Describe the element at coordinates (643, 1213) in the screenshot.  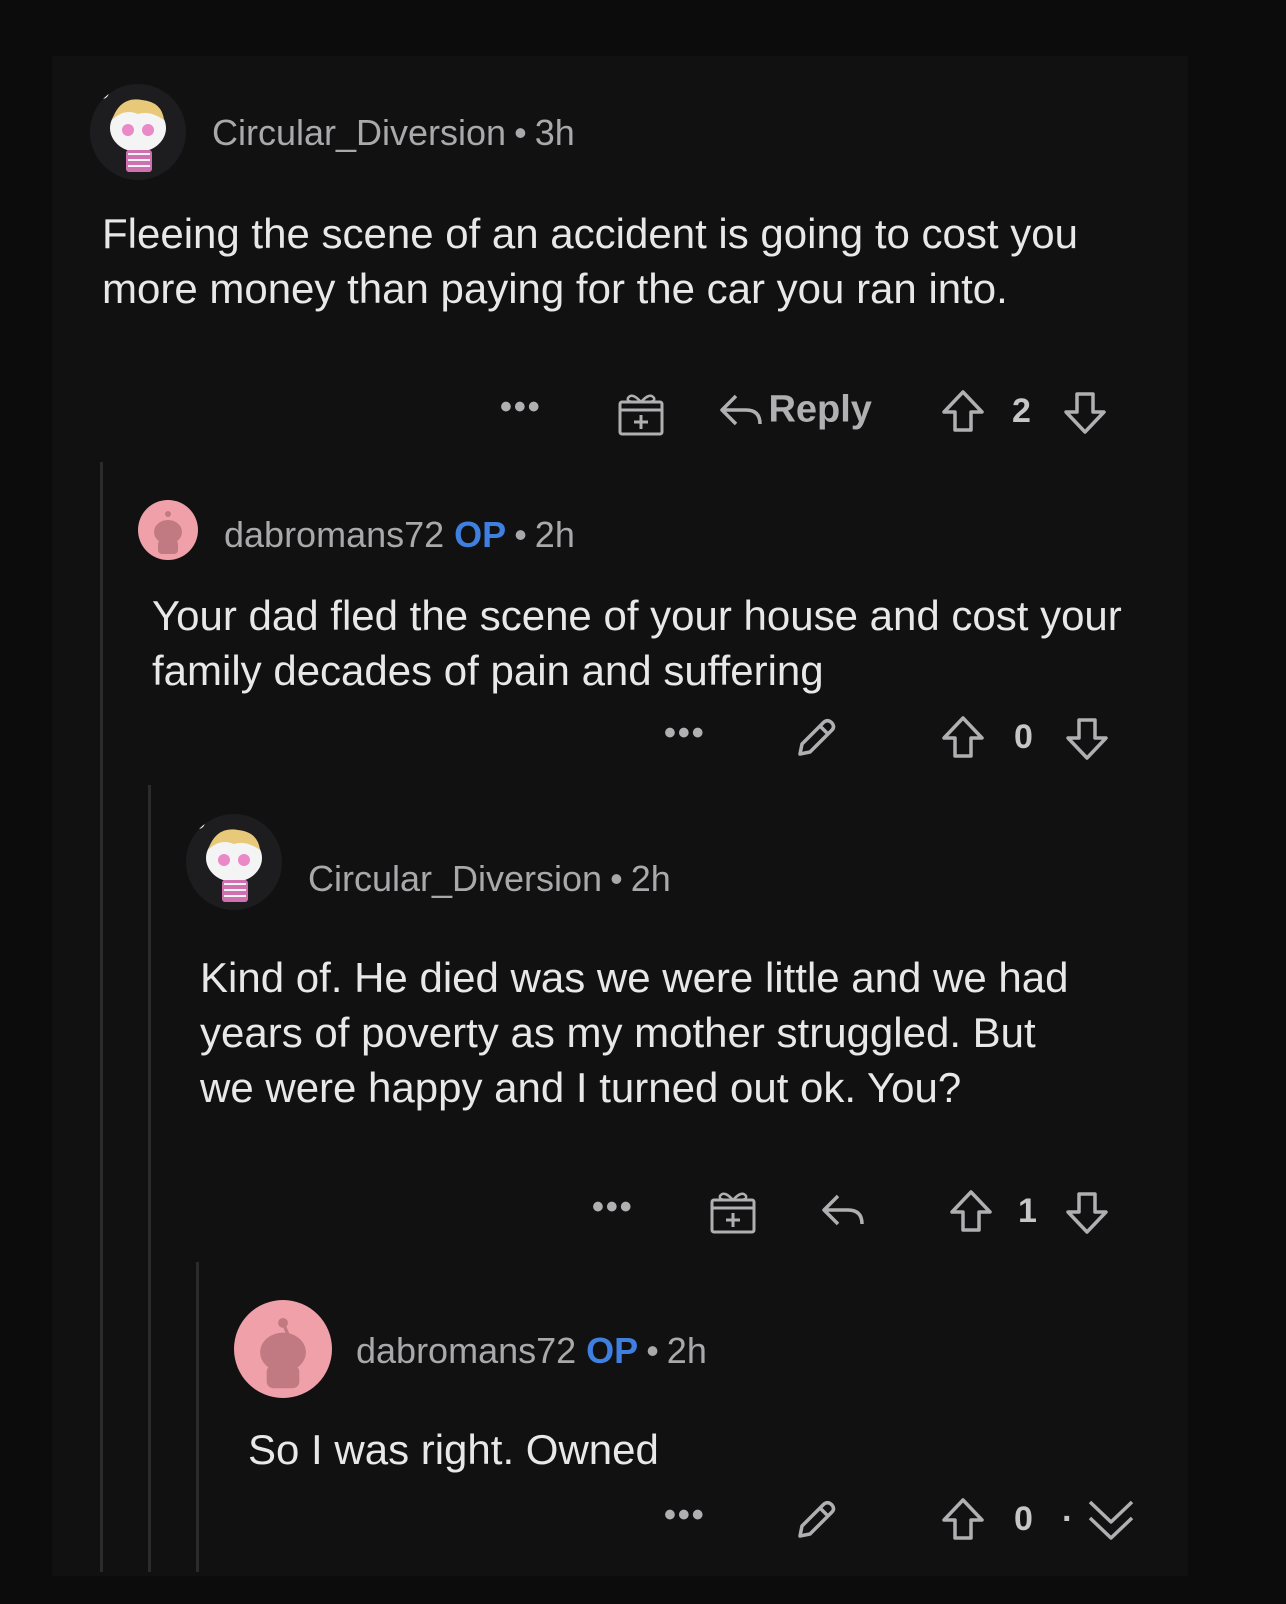
I see `comment-actions: ••• 1` at that location.